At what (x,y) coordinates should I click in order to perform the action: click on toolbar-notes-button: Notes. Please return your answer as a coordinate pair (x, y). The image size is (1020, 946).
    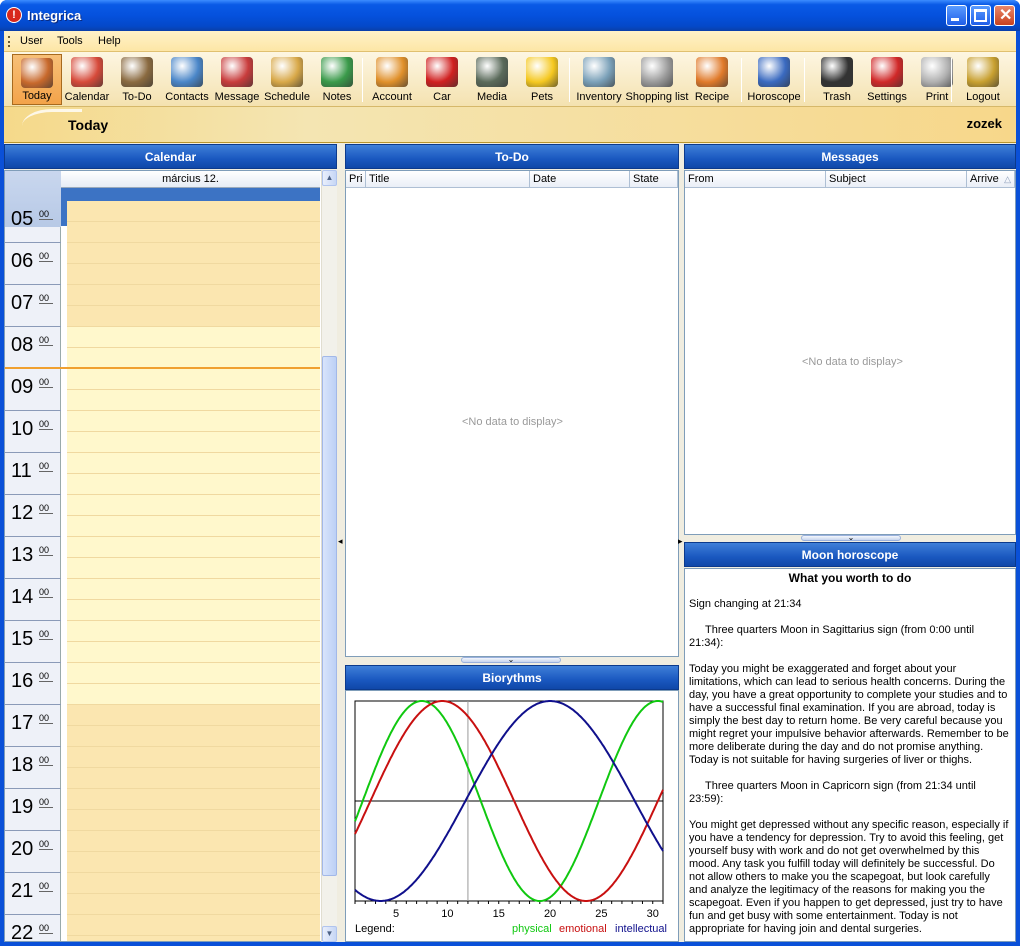
    Looking at the image, I should click on (337, 79).